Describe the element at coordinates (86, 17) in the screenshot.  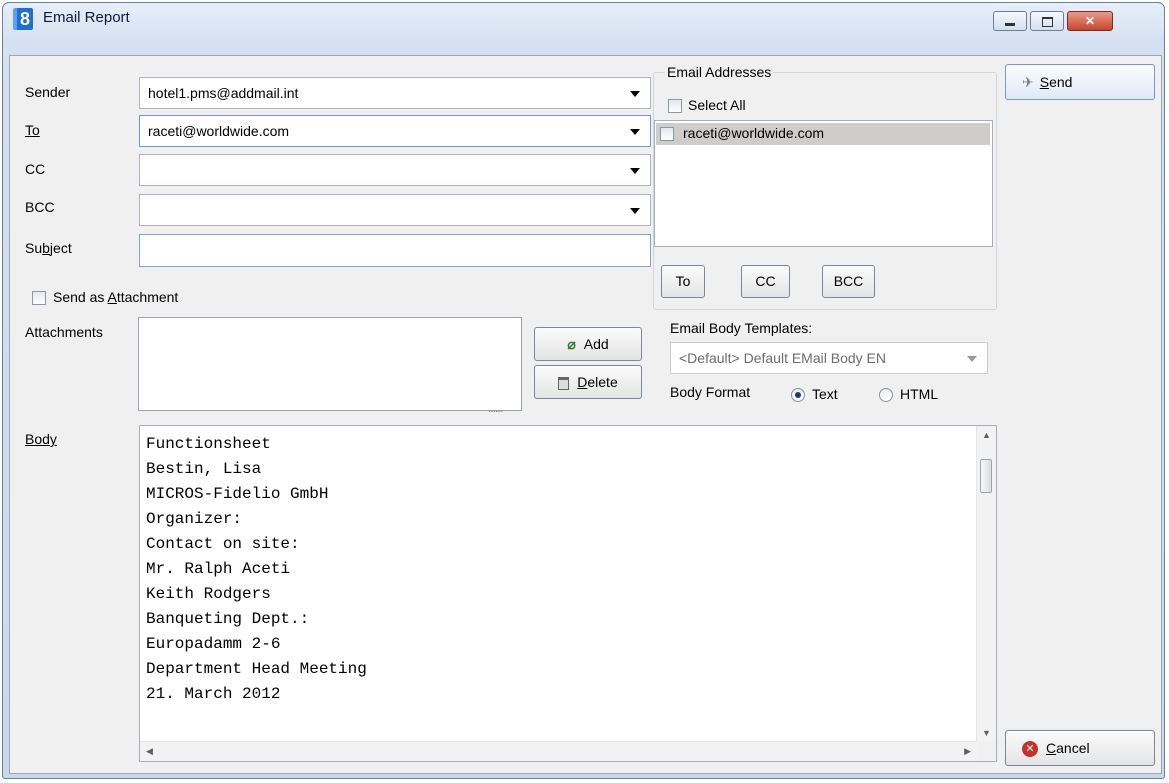
I see `window-title: Email Report` at that location.